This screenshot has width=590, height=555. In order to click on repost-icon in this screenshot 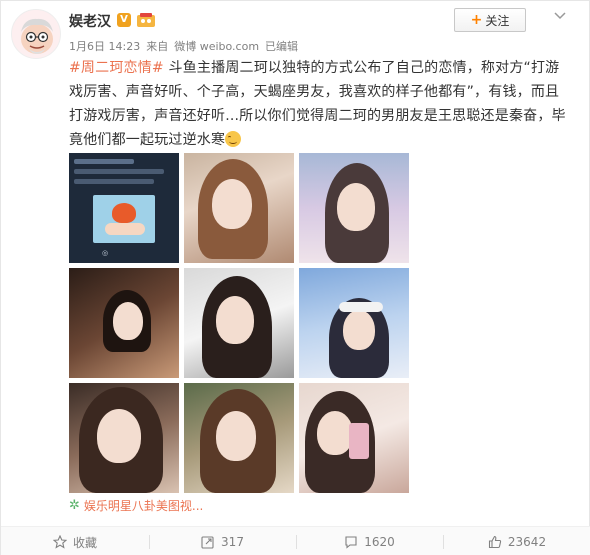, I will do `click(207, 542)`.